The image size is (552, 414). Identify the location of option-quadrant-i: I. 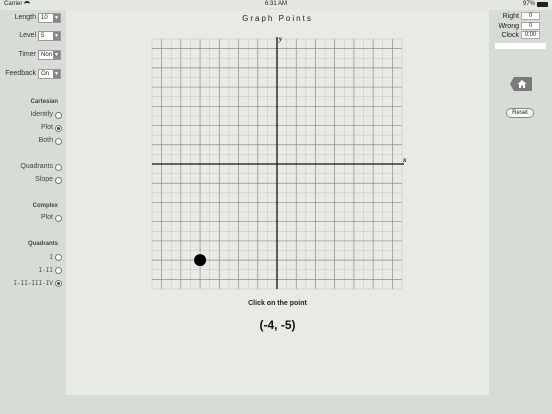
(33, 257).